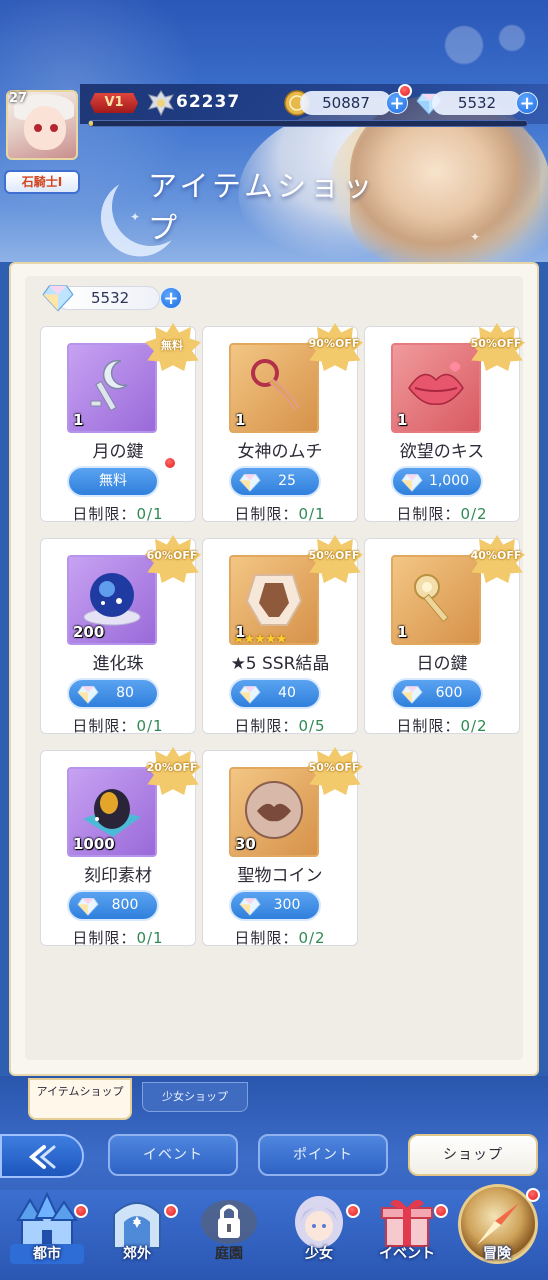 This screenshot has width=548, height=1280. I want to click on item-name: 欲望のキス, so click(442, 452).